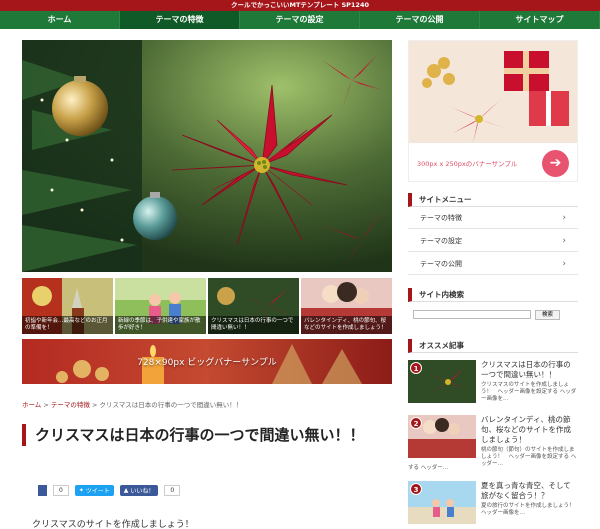  I want to click on thumb-caption: 新緑の季節は、子供達や家族が散歩が好き！, so click(160, 325).